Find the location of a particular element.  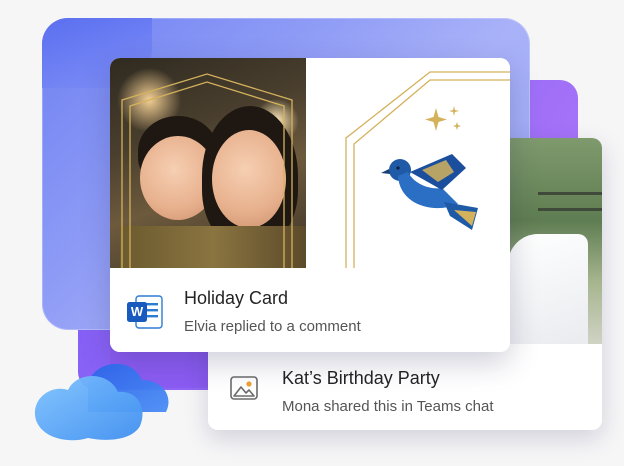

sparkle-icon is located at coordinates (443, 118).